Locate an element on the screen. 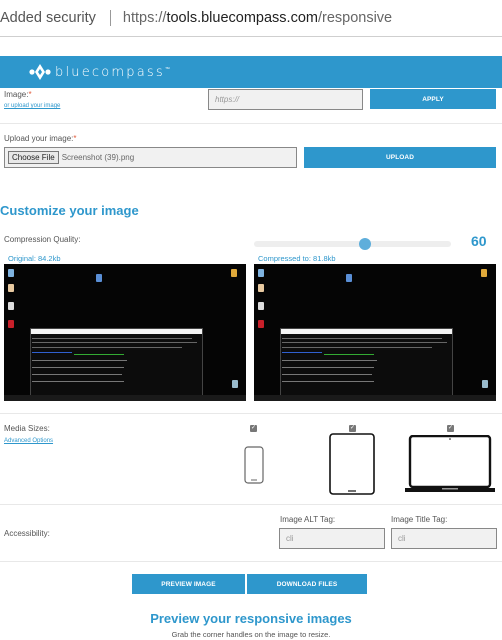 The height and width of the screenshot is (640, 502). browser-gap is located at coordinates (251, 47).